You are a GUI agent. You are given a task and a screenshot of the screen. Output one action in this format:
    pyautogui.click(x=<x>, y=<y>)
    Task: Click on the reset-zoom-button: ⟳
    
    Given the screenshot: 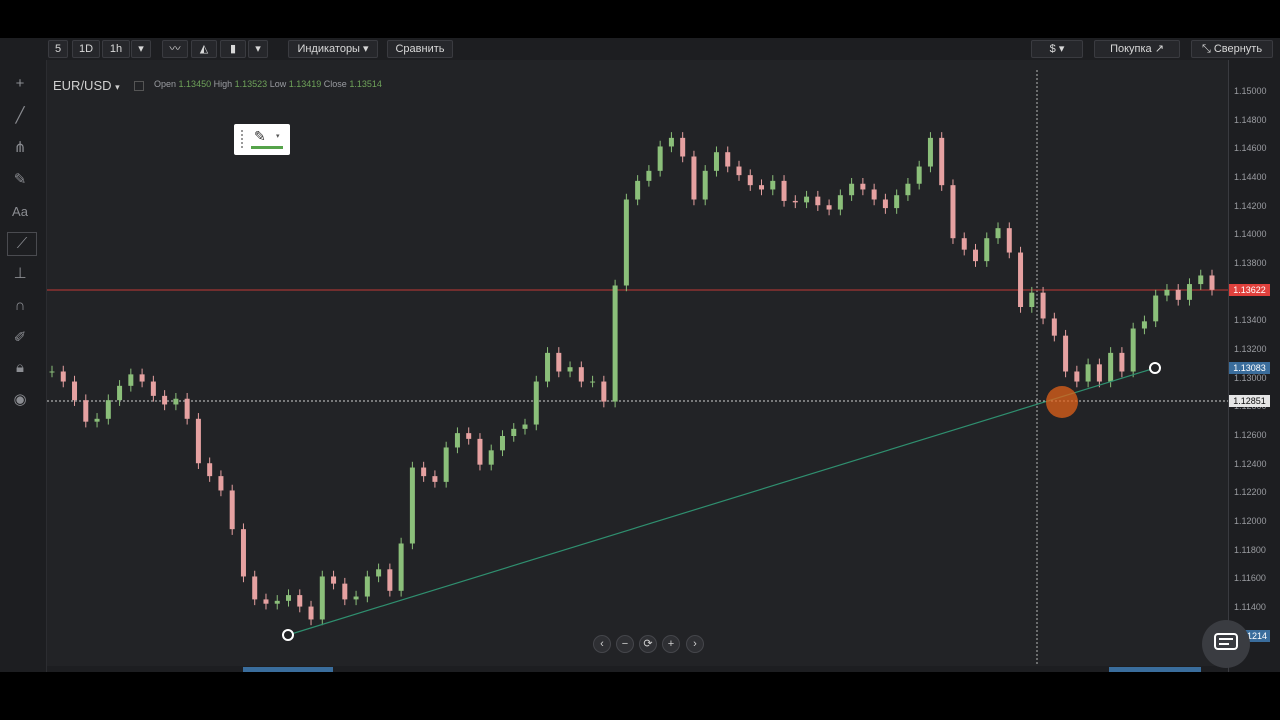 What is the action you would take?
    pyautogui.click(x=648, y=644)
    